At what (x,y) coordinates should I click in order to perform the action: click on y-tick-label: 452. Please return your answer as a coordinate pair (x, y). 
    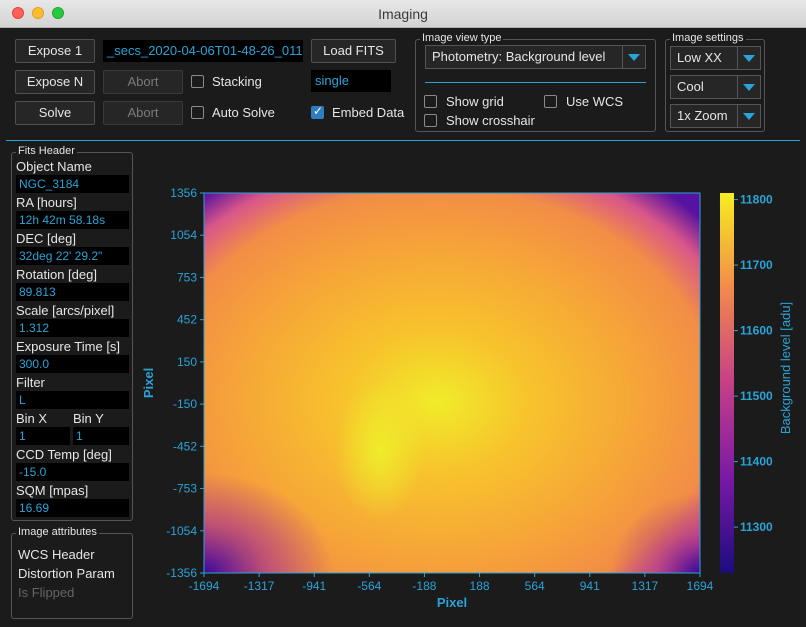
    Looking at the image, I should click on (187, 320).